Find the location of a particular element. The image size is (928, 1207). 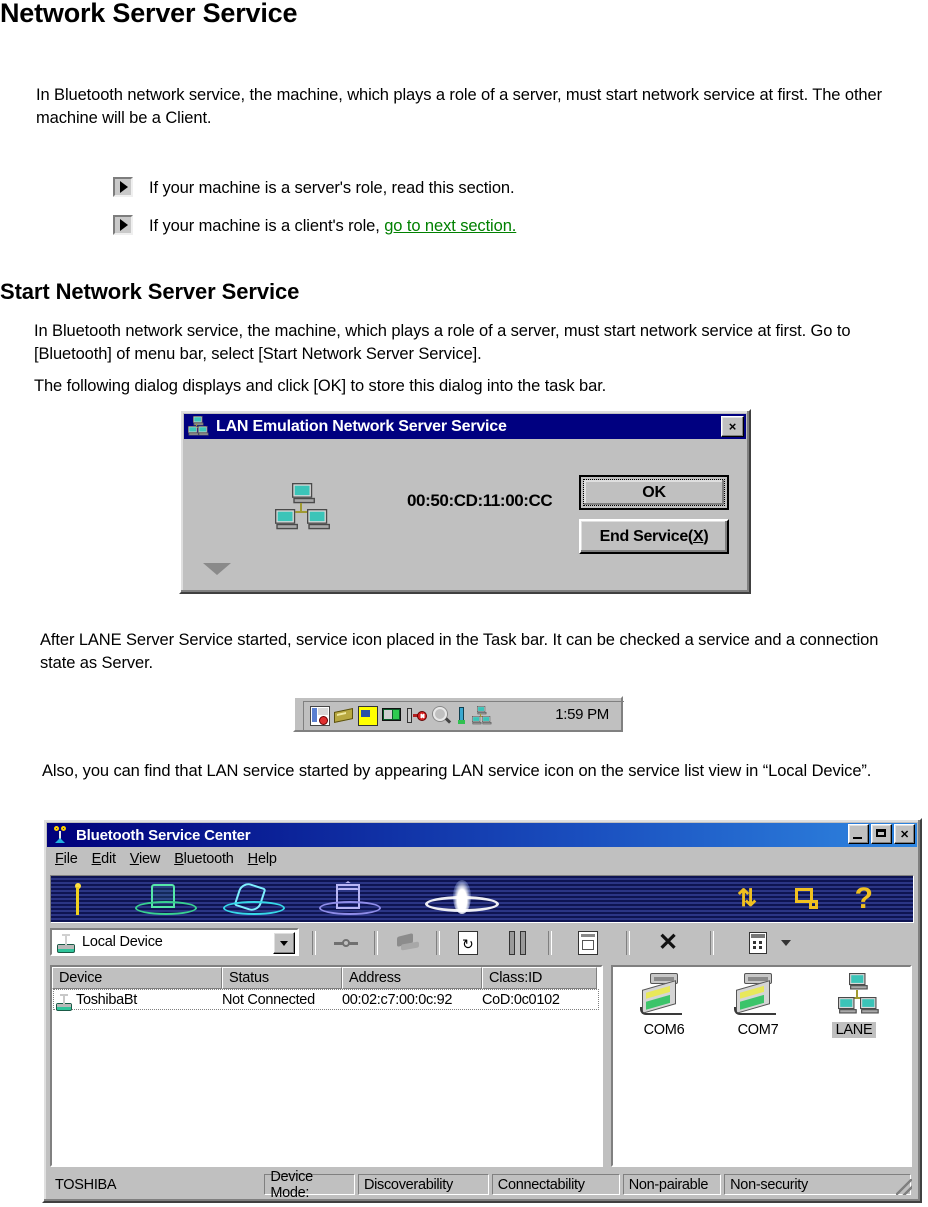

bsc-titlebar: Bluetooth Service Center ✕ is located at coordinates (482, 835).